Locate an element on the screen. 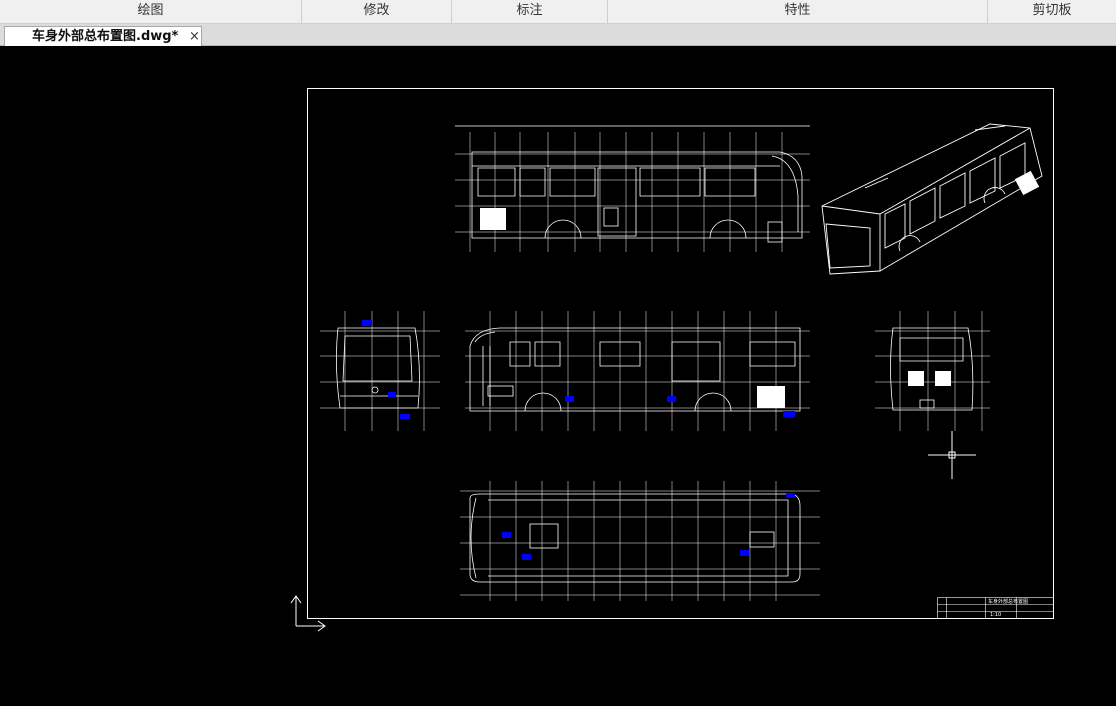 The width and height of the screenshot is (1116, 706). ribbon-group-clipboard: 剪切板 is located at coordinates (1052, 11).